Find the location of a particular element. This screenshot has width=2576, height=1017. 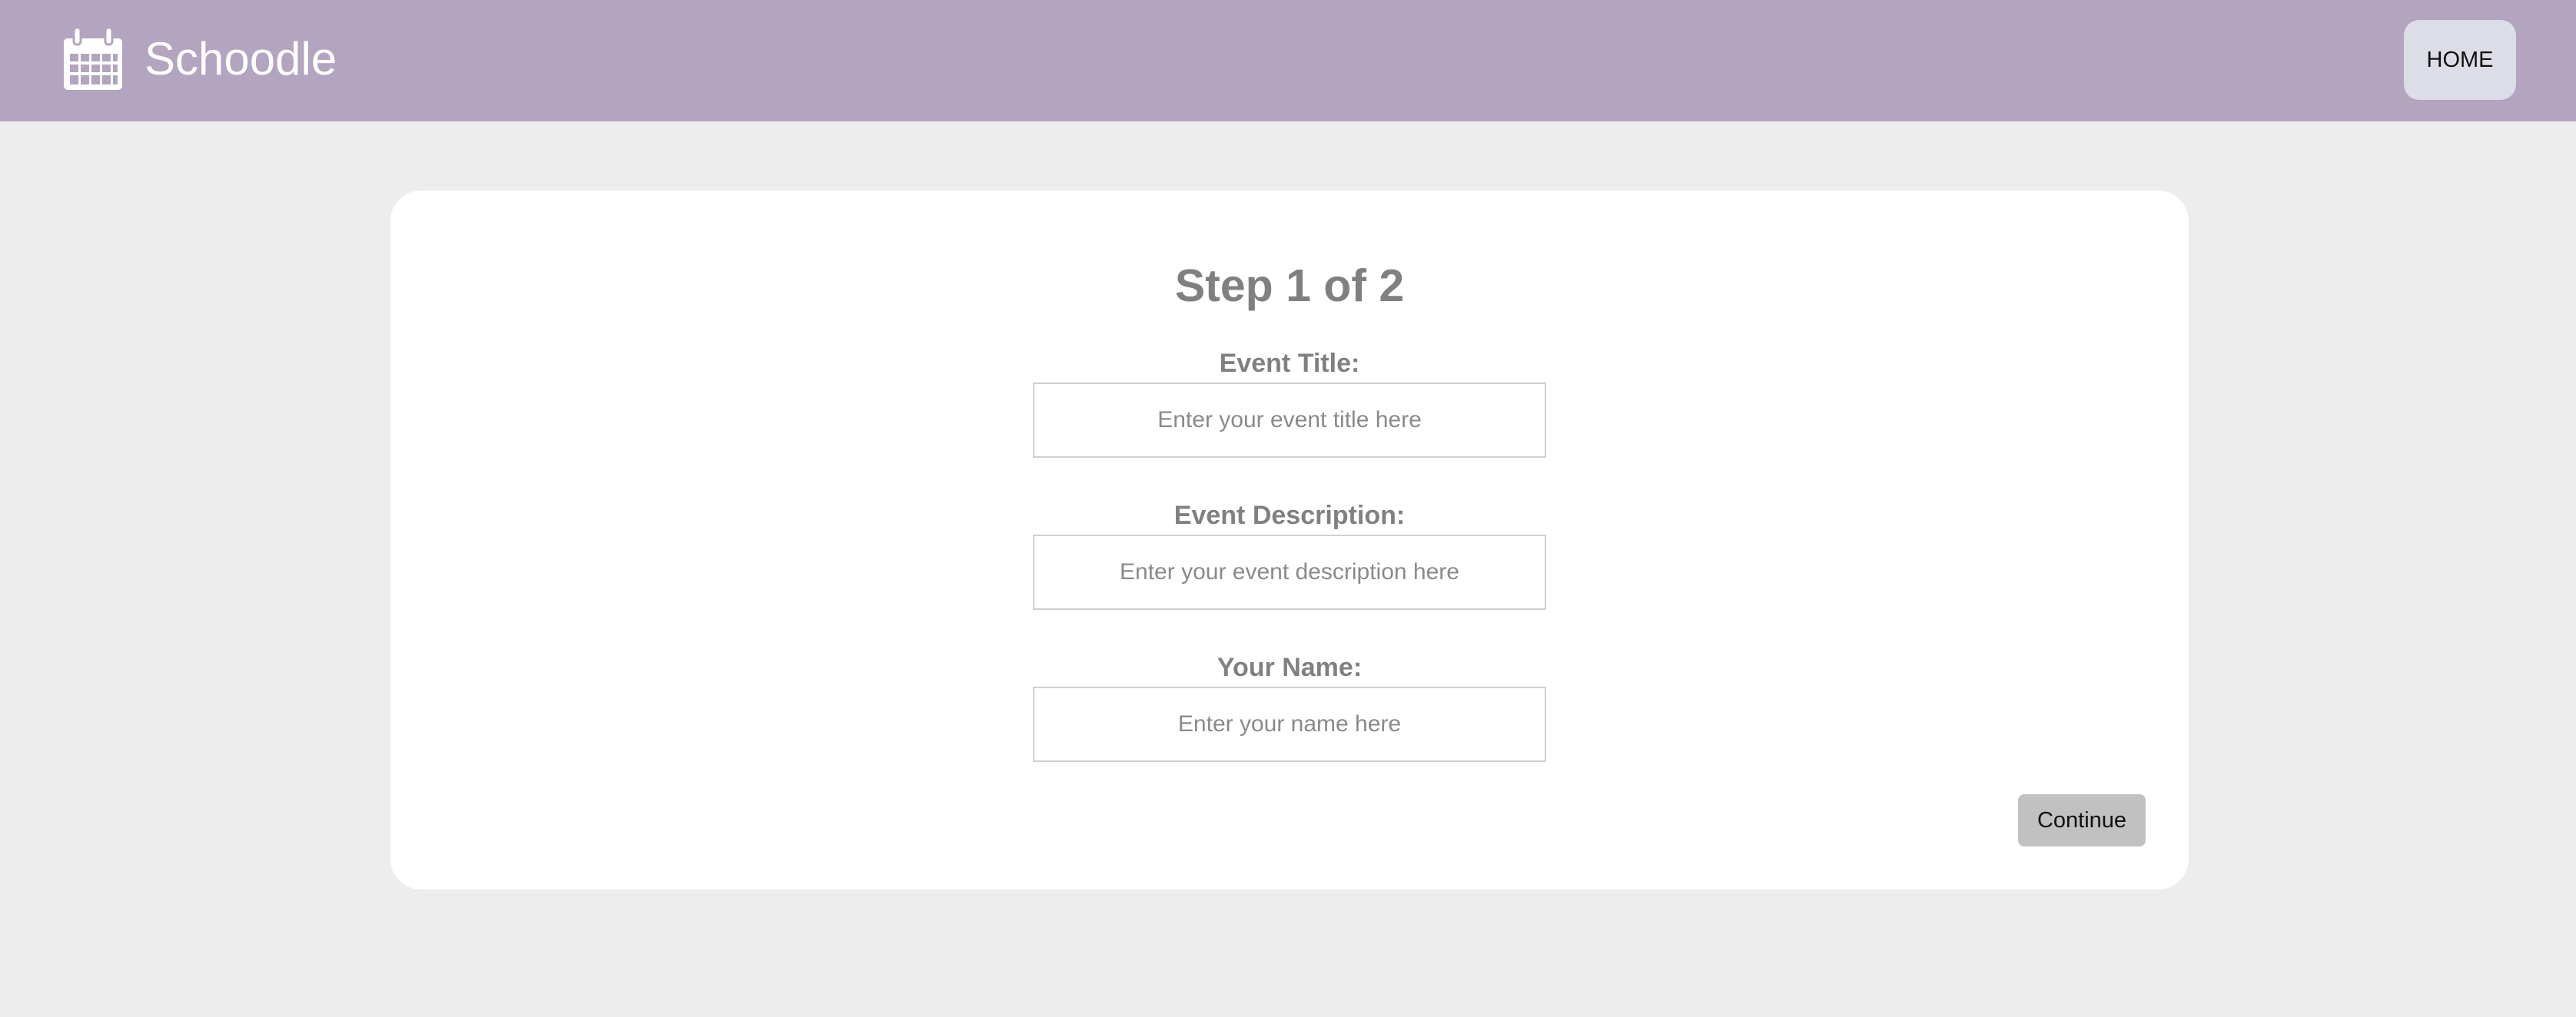

event-title-input is located at coordinates (1289, 420).